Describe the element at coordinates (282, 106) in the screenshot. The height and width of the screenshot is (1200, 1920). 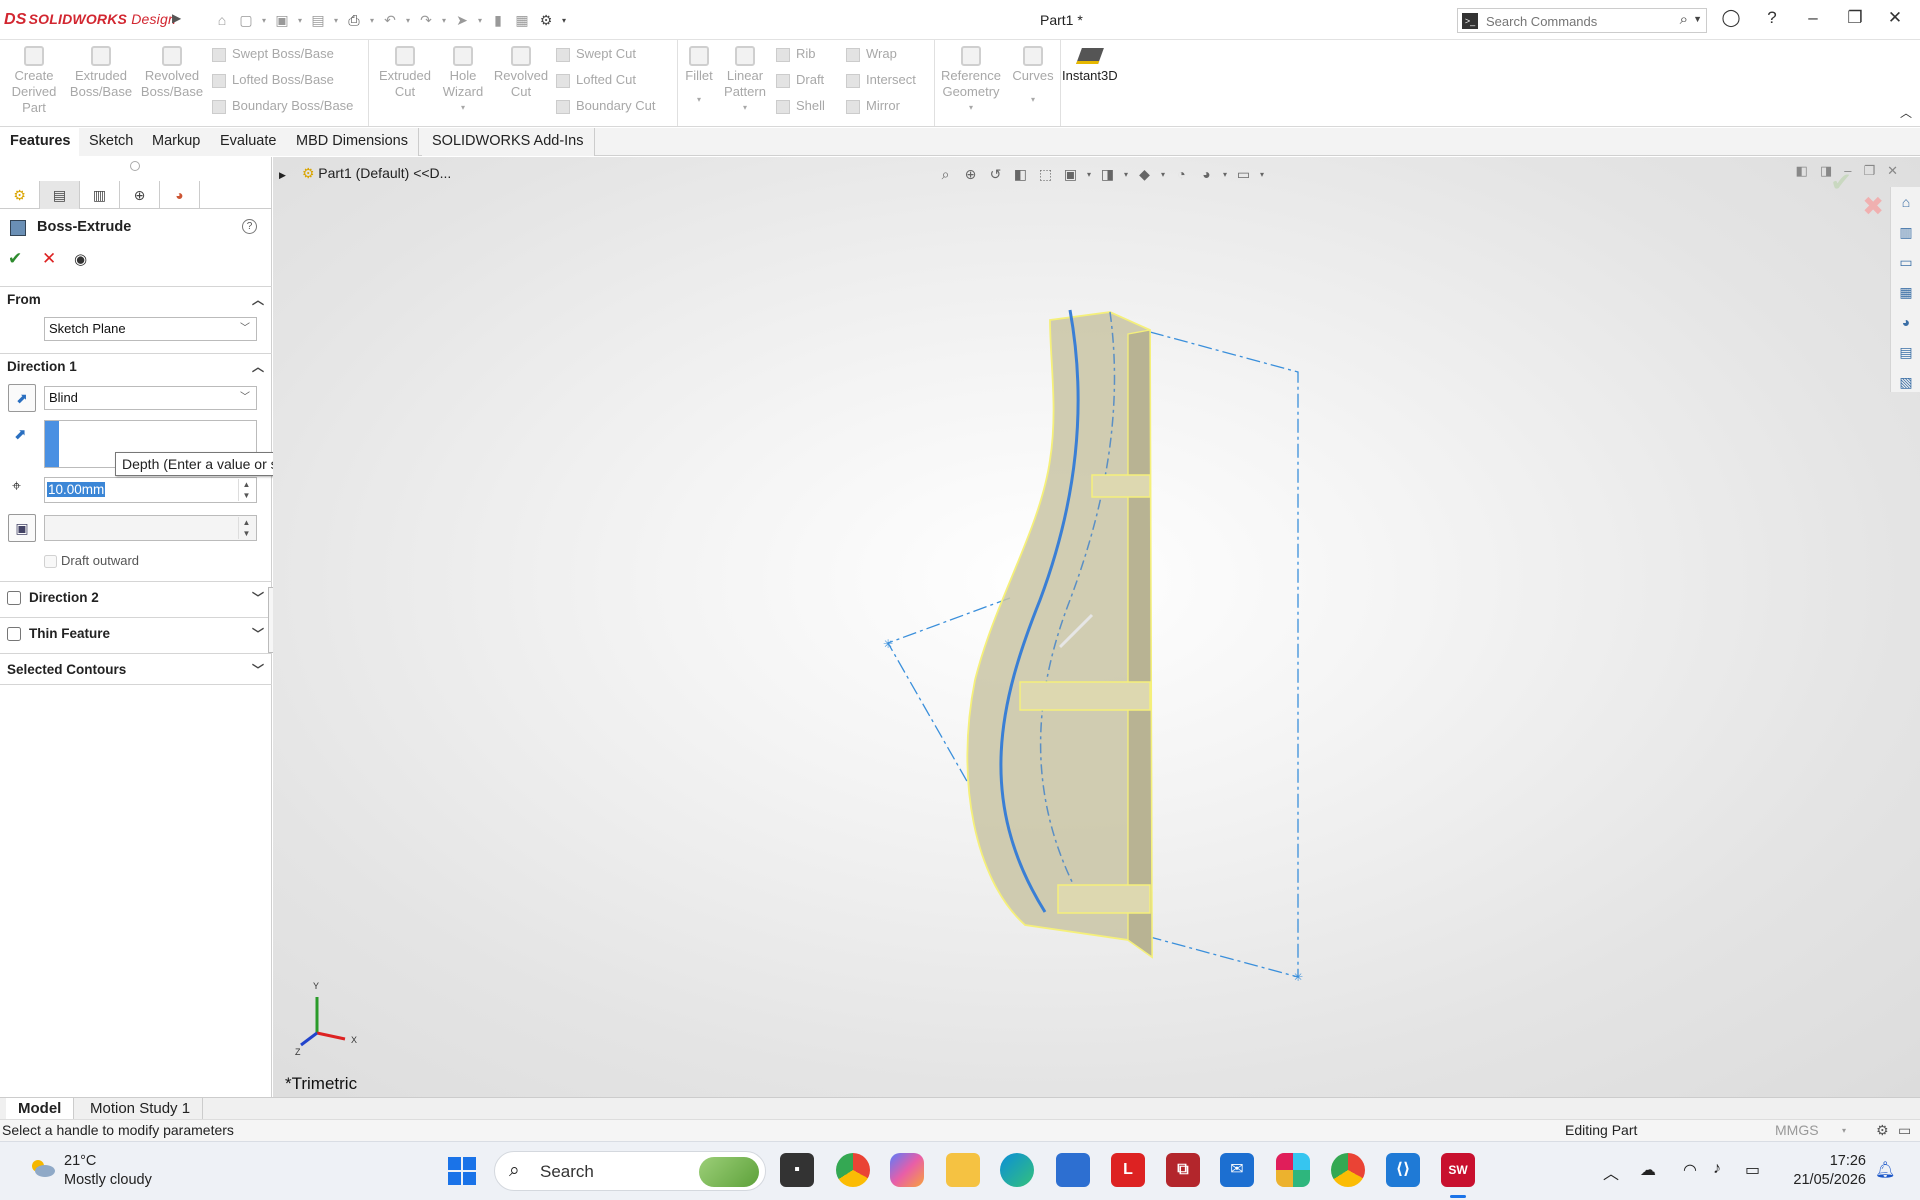
I see `boundary-boss-button: Boundary Boss/Base` at that location.